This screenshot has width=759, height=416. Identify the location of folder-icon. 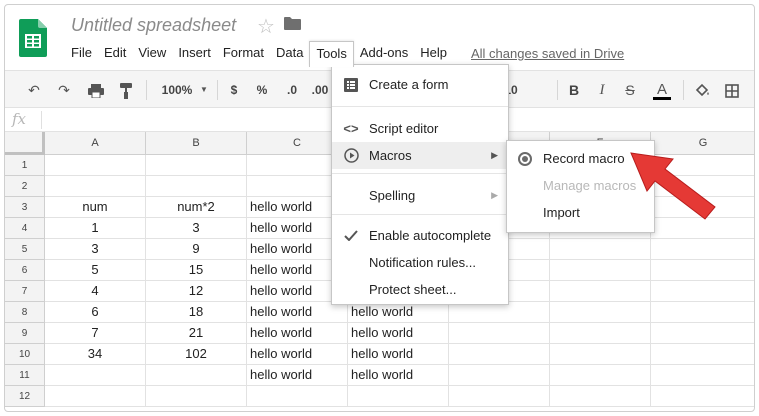
(292, 23).